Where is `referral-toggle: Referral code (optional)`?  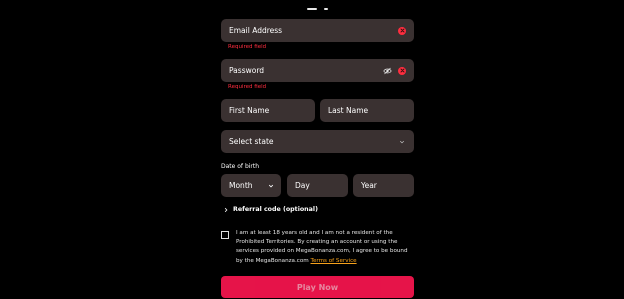
referral-toggle: Referral code (optional) is located at coordinates (271, 209).